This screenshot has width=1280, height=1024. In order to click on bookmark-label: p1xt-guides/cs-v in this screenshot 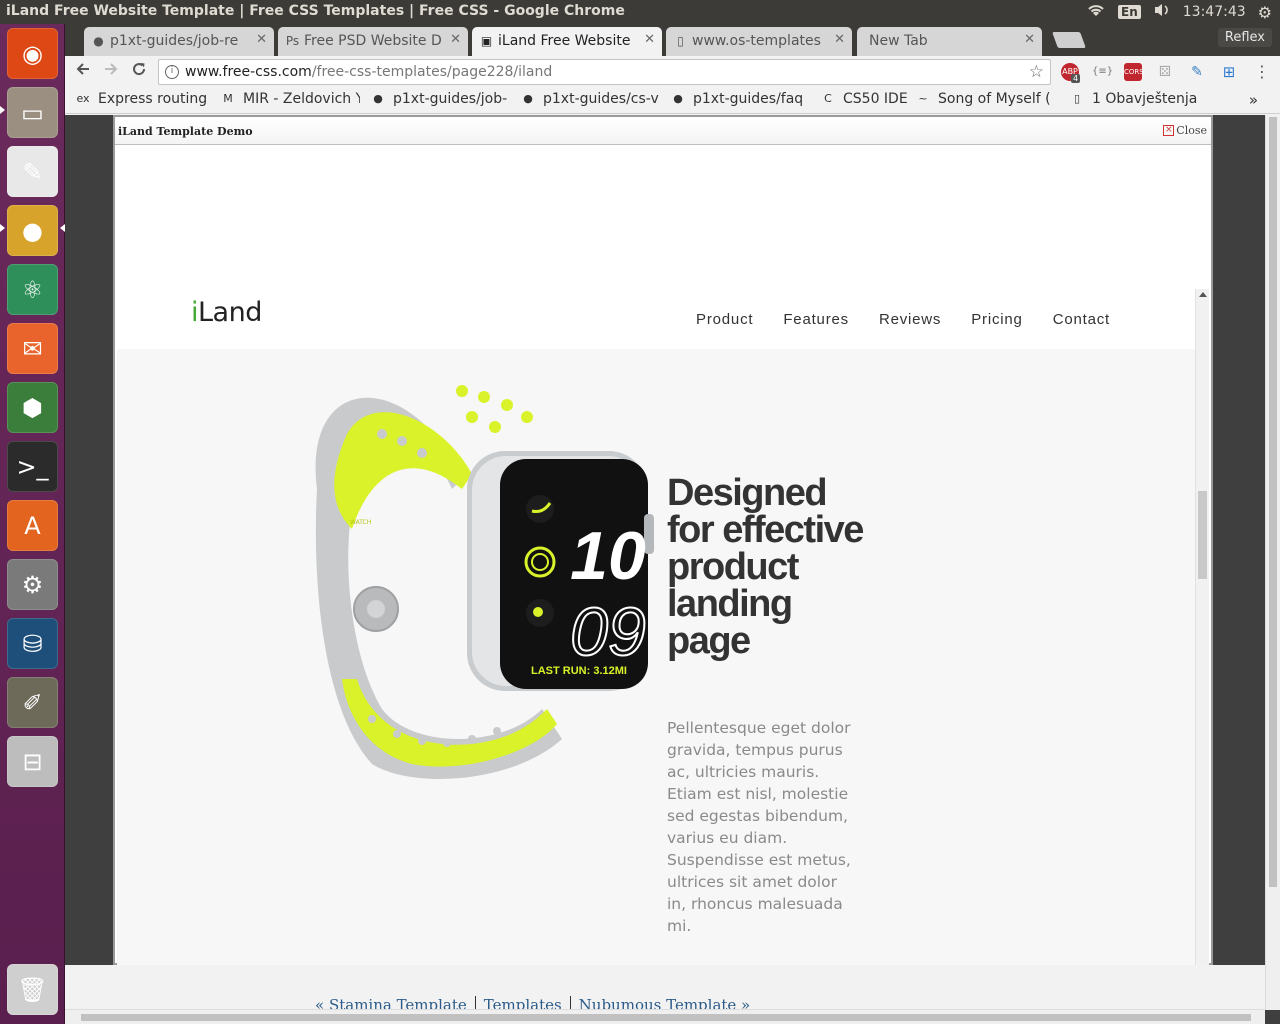, I will do `click(601, 99)`.